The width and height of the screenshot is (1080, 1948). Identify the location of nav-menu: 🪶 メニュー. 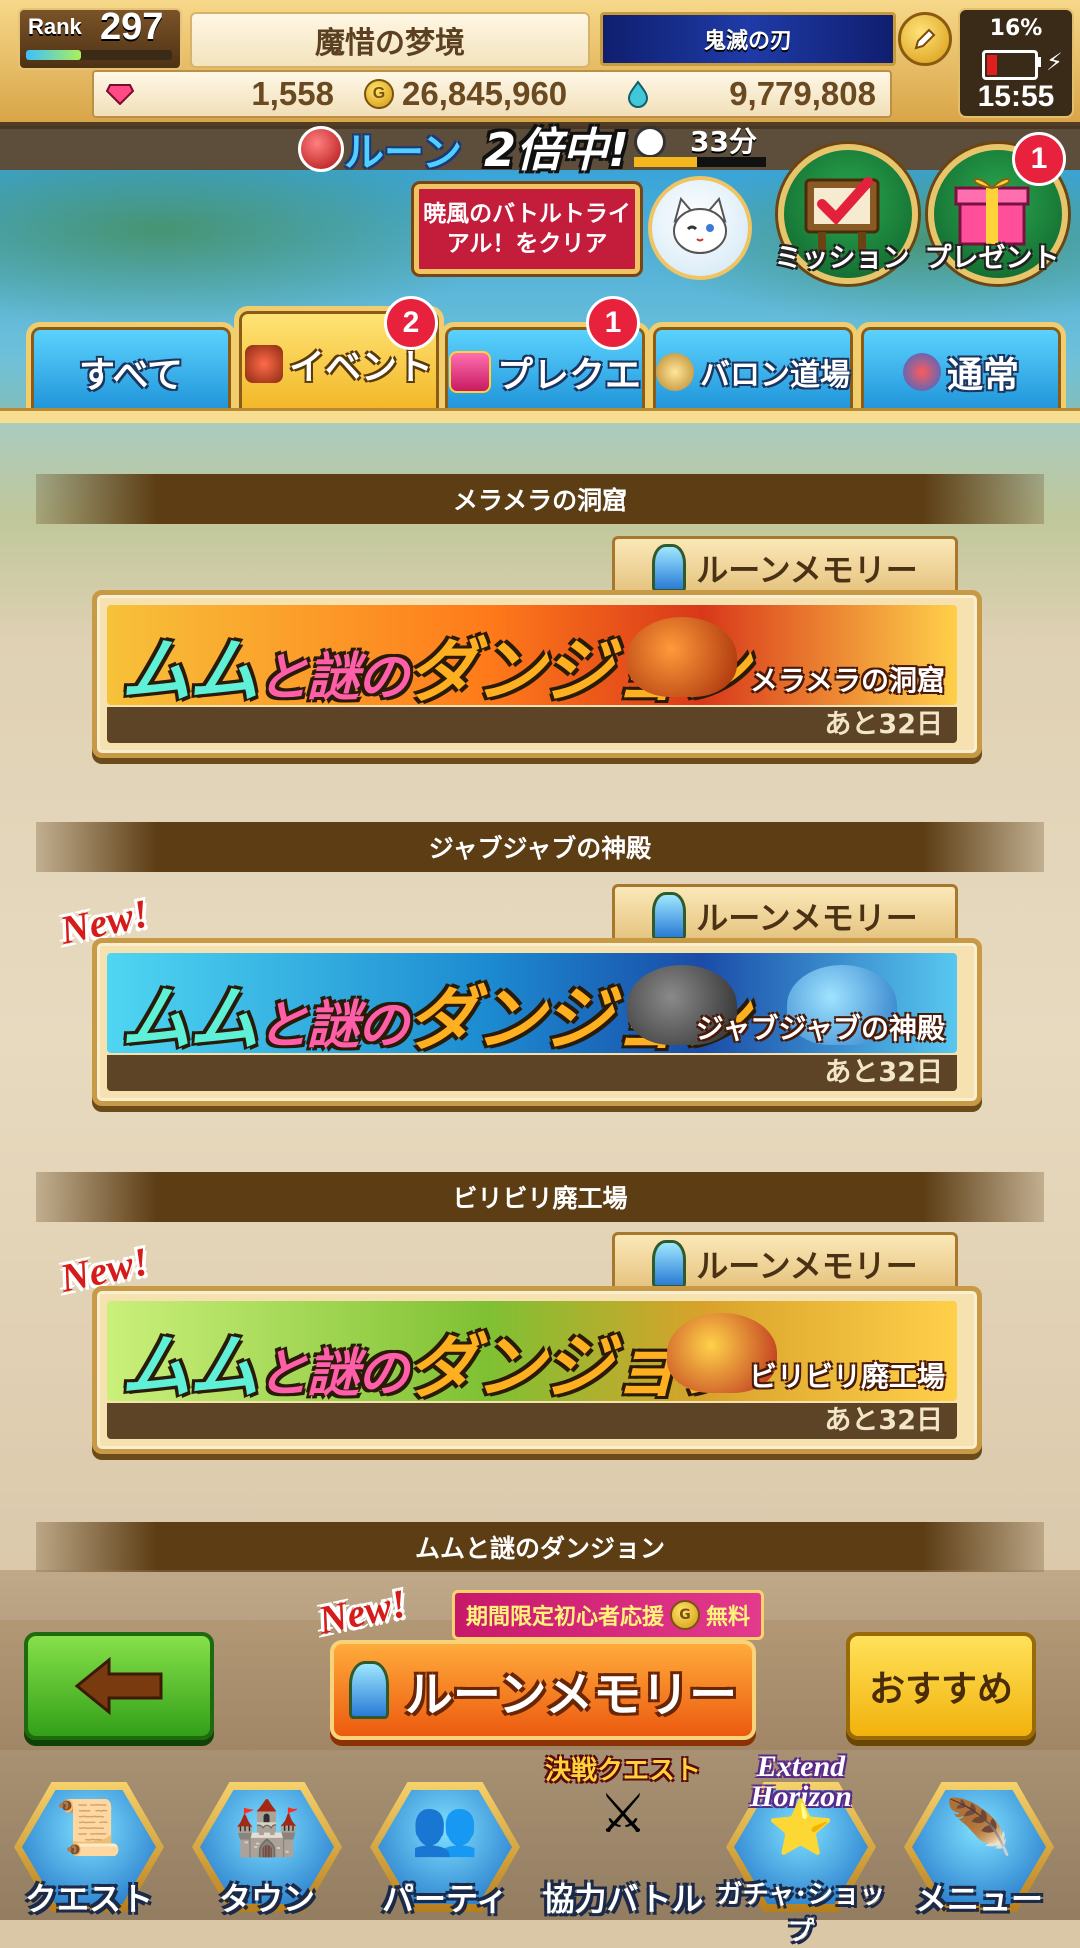
(979, 1851).